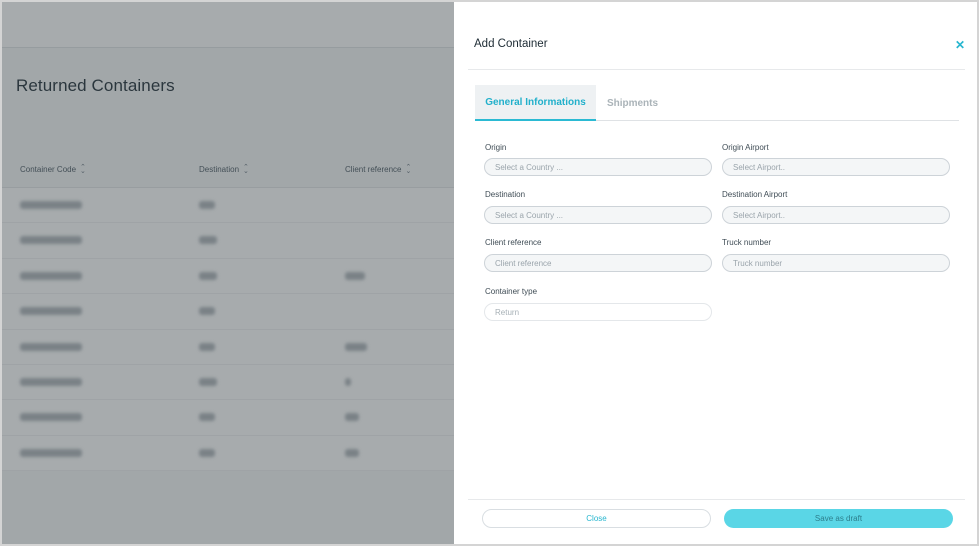 This screenshot has width=979, height=546. Describe the element at coordinates (960, 45) in the screenshot. I see `close-icon: ✕` at that location.